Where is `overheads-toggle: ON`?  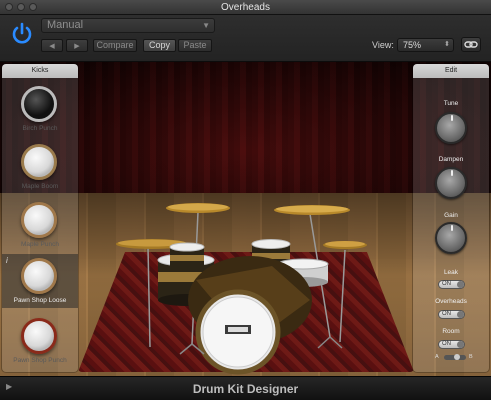 overheads-toggle: ON is located at coordinates (451, 314).